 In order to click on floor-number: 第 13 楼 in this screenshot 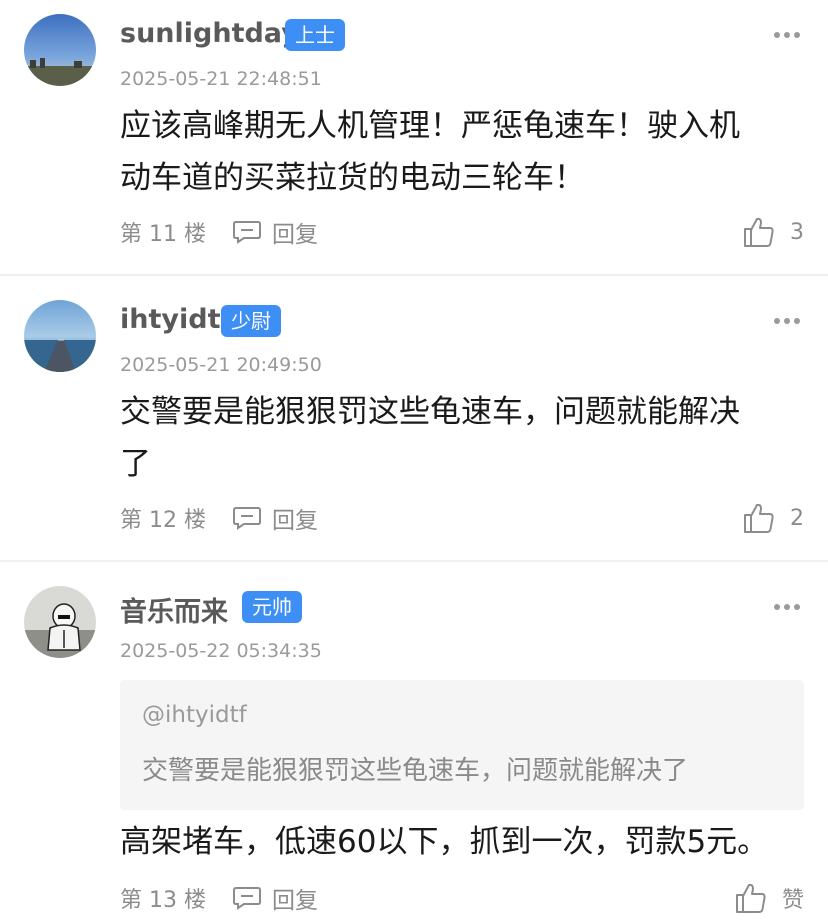, I will do `click(163, 900)`.